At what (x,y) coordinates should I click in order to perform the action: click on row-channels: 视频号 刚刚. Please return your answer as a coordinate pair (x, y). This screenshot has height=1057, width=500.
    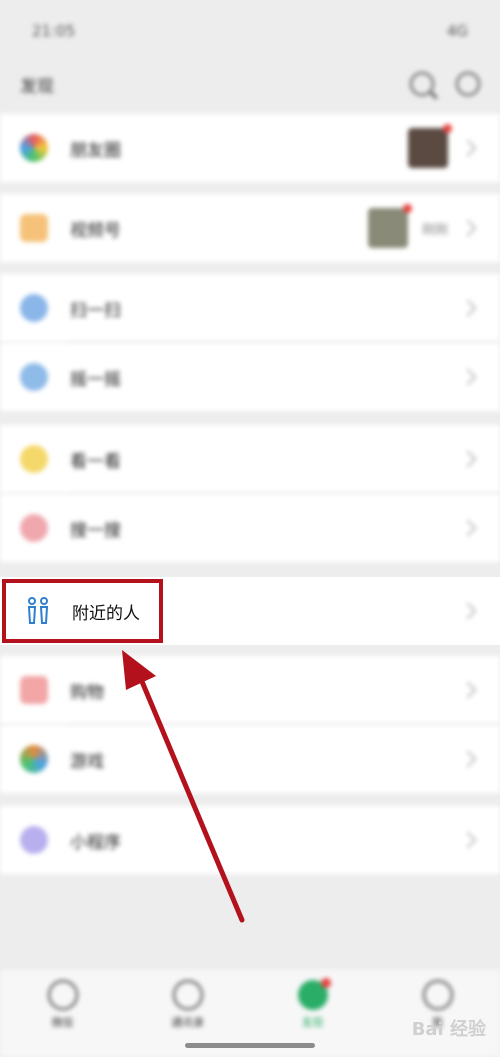
    Looking at the image, I should click on (250, 228).